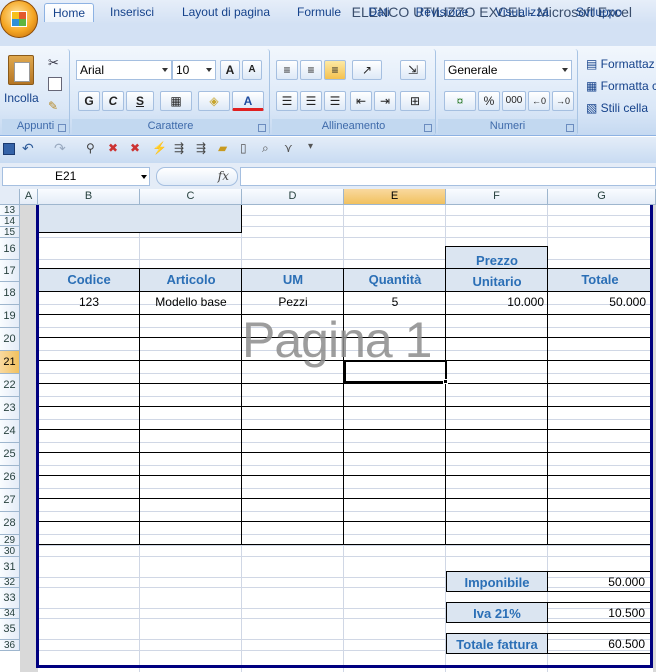  I want to click on italic-button: C, so click(113, 101).